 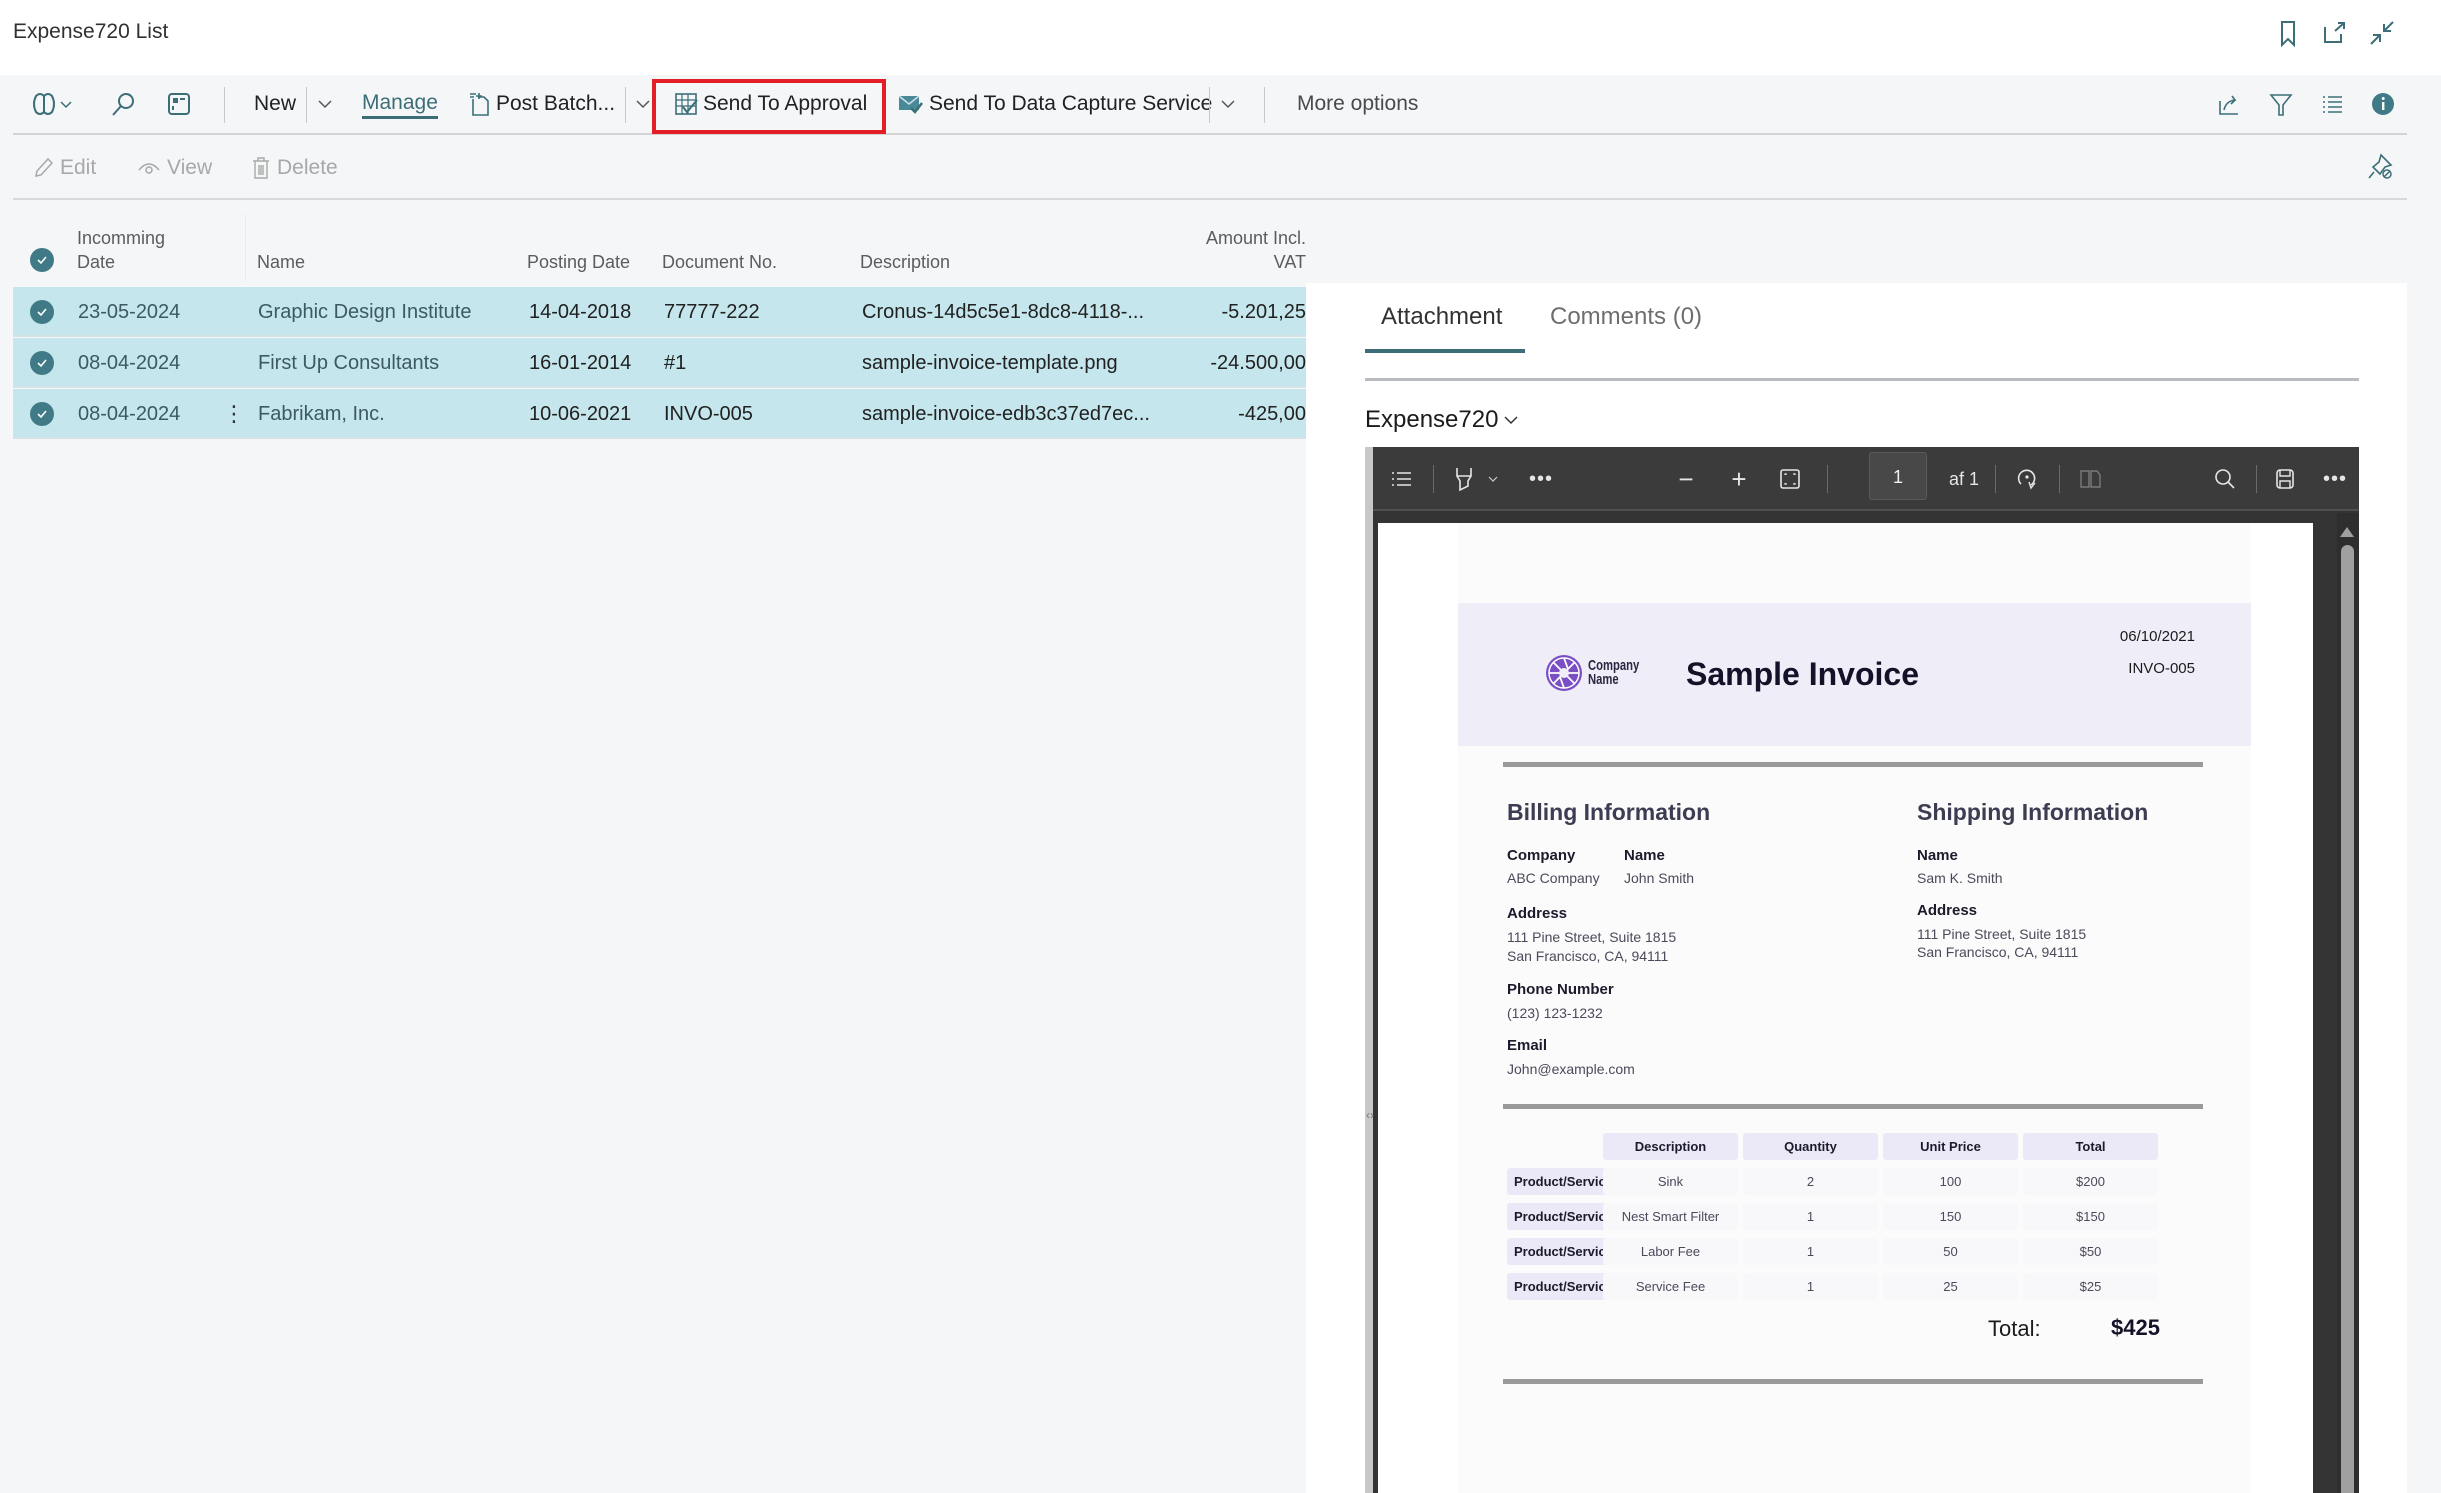 What do you see at coordinates (1739, 479) in the screenshot?
I see `zoom-in-button: +` at bounding box center [1739, 479].